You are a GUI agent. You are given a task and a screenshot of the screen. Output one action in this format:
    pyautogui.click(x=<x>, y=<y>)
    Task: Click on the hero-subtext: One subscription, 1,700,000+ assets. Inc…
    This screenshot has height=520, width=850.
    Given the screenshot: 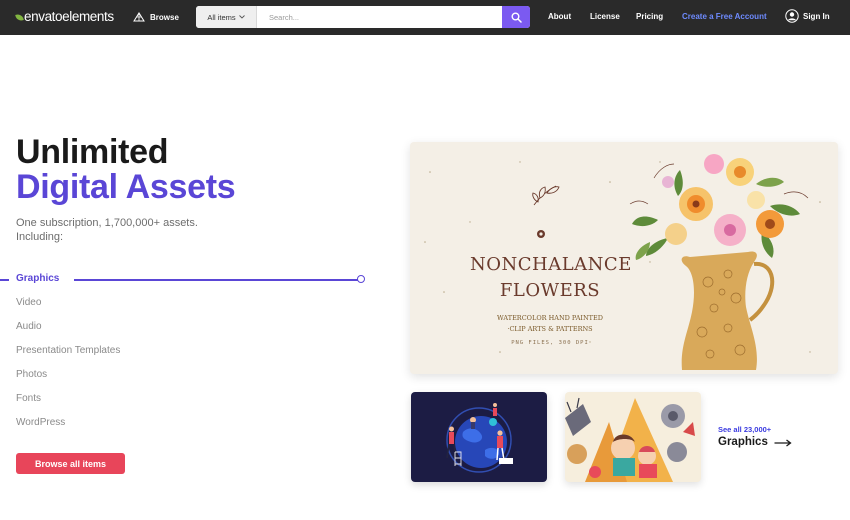 What is the action you would take?
    pyautogui.click(x=107, y=230)
    